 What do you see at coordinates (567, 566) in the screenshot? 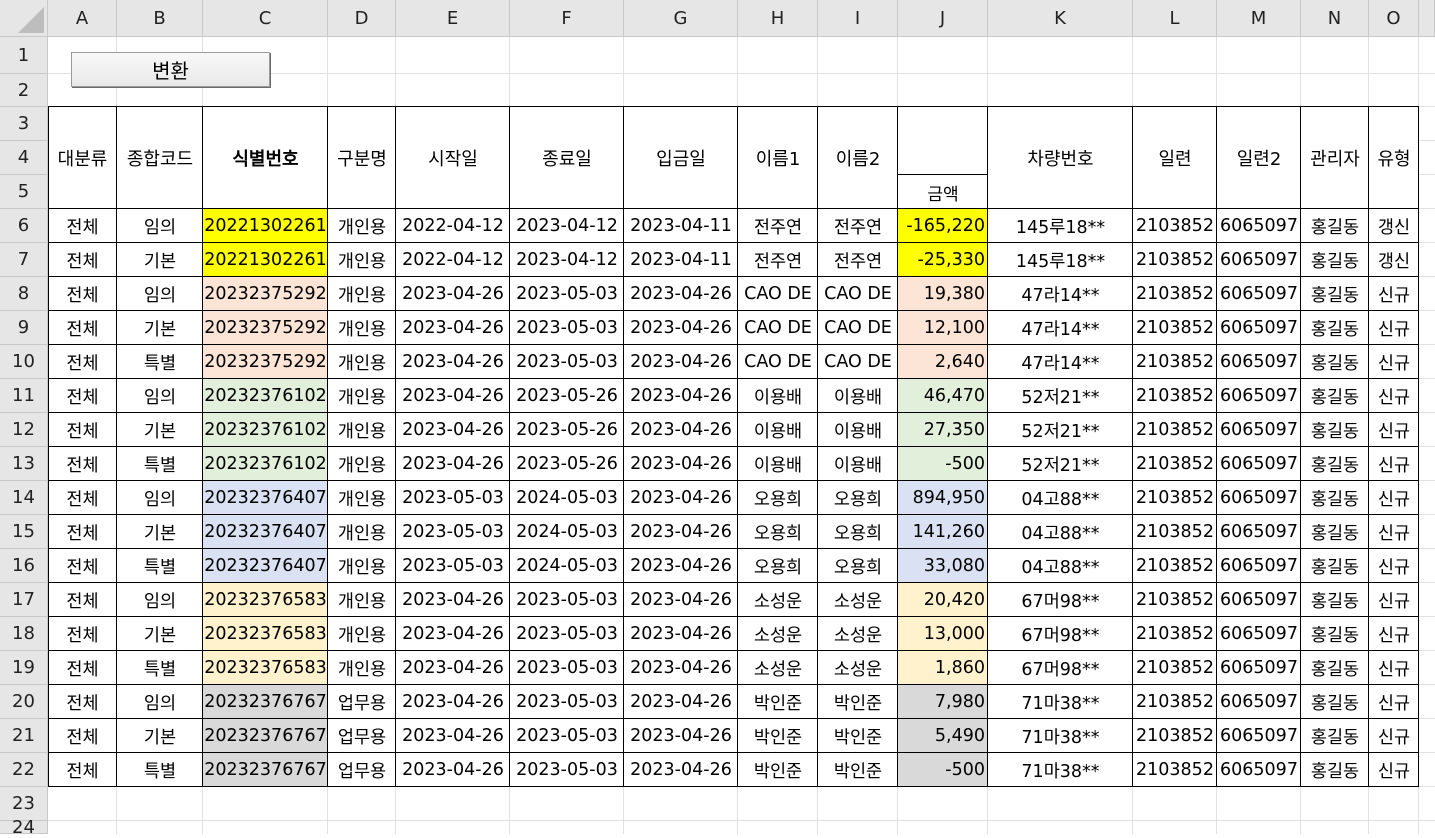
I see `table-cell: 2024-05-03` at bounding box center [567, 566].